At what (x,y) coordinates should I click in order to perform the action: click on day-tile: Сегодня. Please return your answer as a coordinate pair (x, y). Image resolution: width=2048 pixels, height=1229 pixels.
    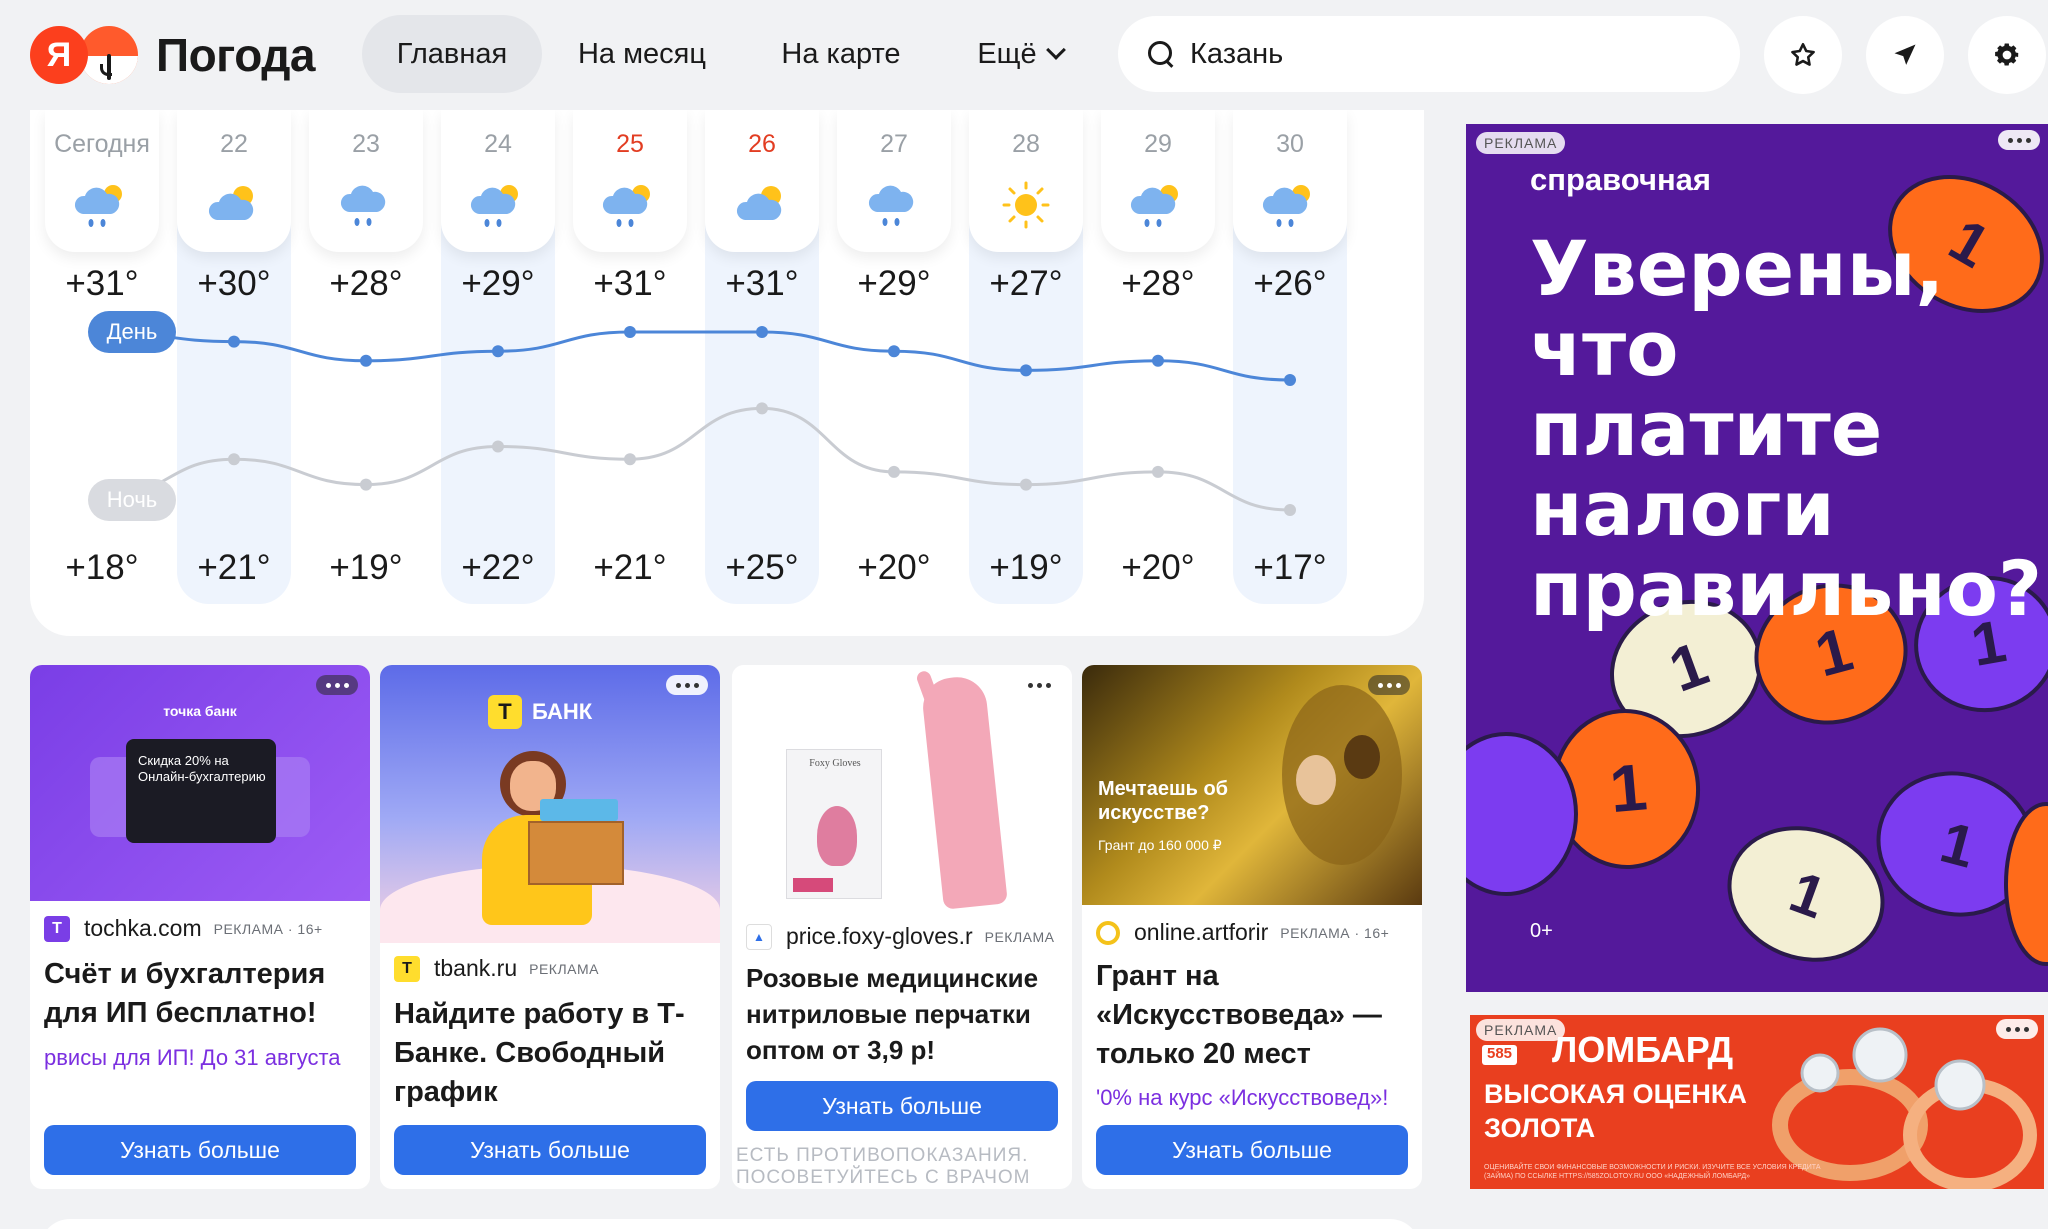
    Looking at the image, I should click on (102, 181).